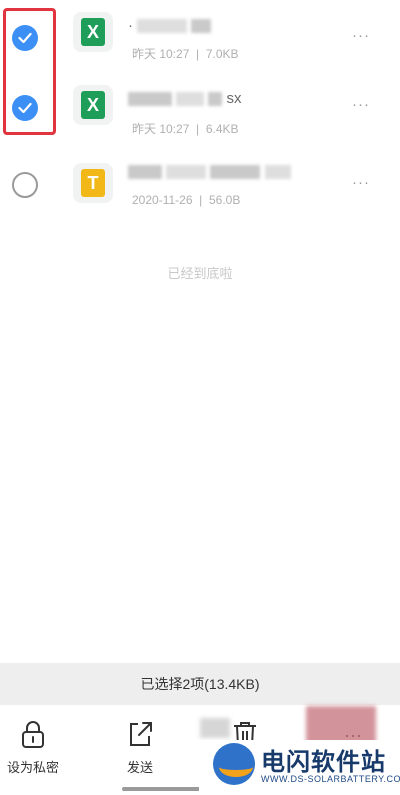 The width and height of the screenshot is (400, 795). Describe the element at coordinates (186, 200) in the screenshot. I see `file-meta: 2020-11-26 | 56.0B` at that location.